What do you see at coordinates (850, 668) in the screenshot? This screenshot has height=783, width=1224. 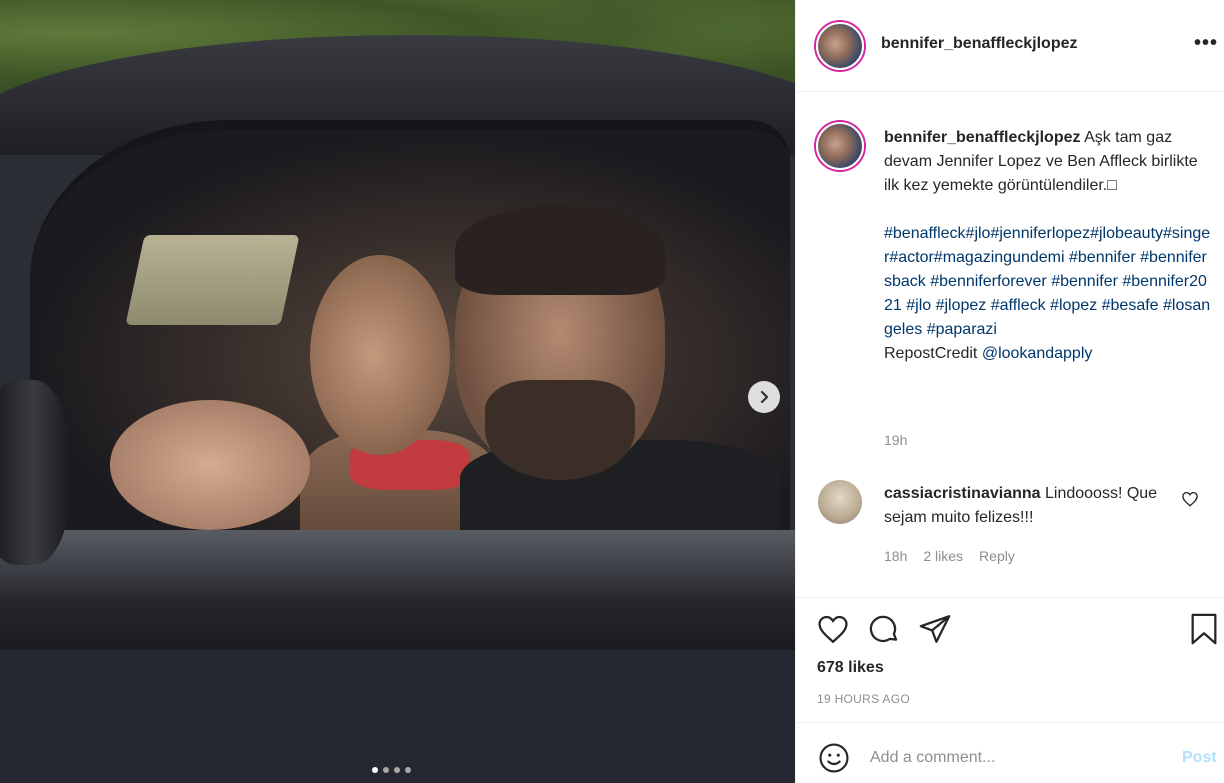 I see `likes-count: 678 likes` at bounding box center [850, 668].